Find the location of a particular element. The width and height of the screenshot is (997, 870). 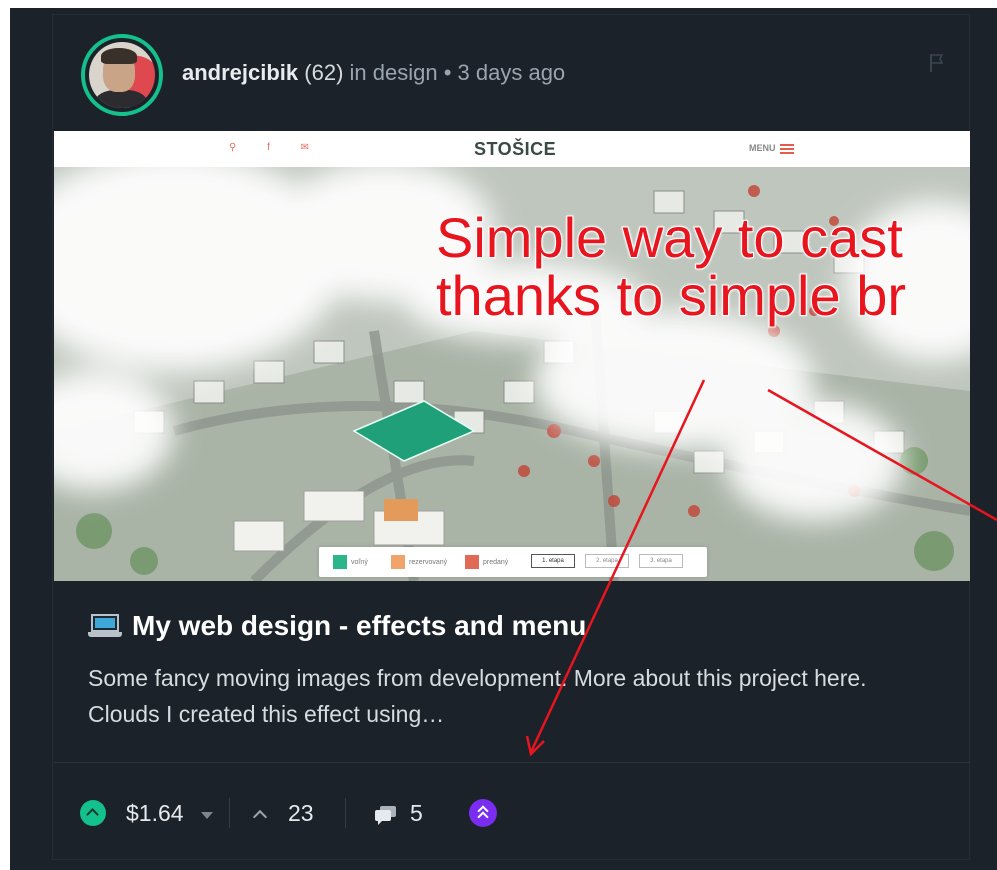

legend-label-reserved: rezervovaný is located at coordinates (428, 562).